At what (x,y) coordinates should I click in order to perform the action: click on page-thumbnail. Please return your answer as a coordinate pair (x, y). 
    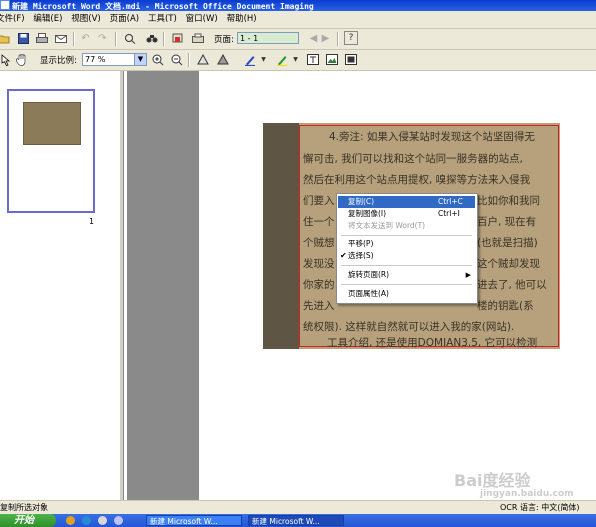
    Looking at the image, I should click on (51, 151).